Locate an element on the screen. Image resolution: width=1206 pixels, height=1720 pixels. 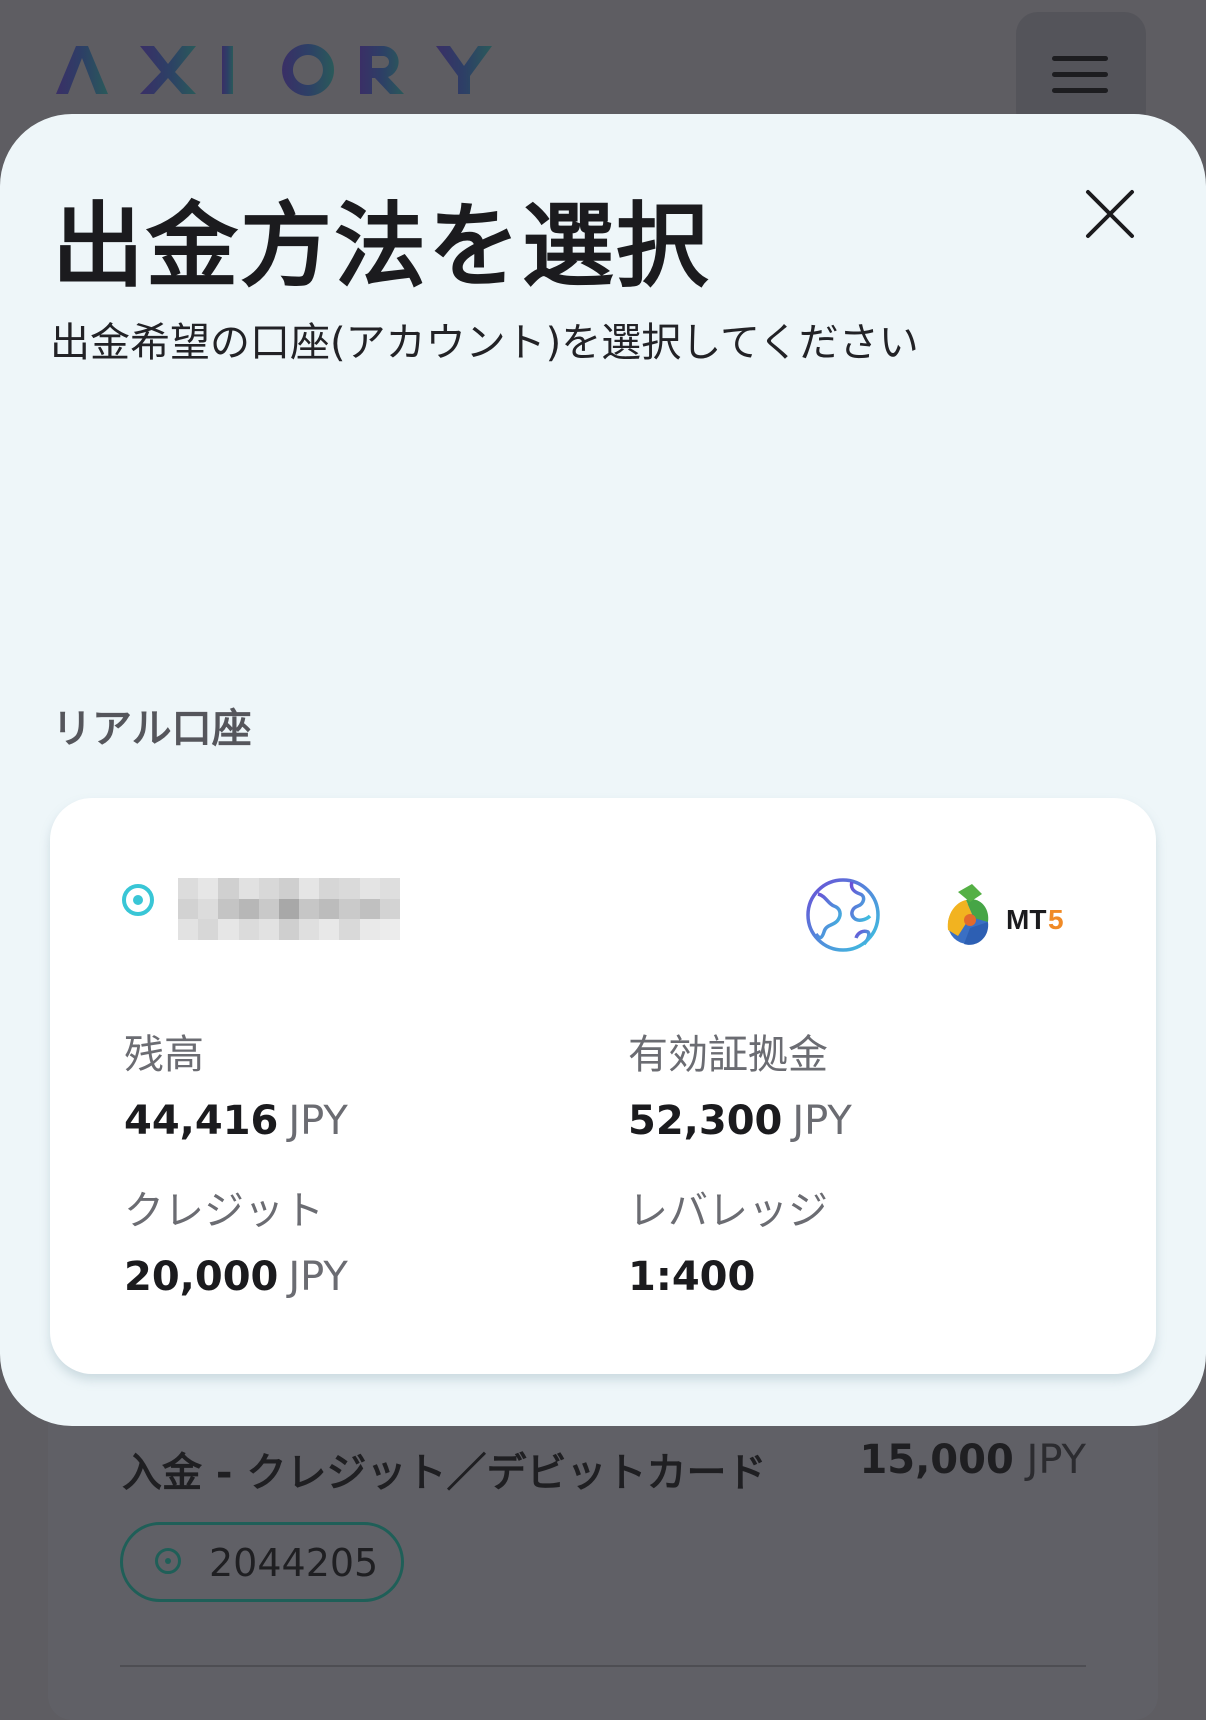
balance-label: 残高 is located at coordinates (164, 1055).